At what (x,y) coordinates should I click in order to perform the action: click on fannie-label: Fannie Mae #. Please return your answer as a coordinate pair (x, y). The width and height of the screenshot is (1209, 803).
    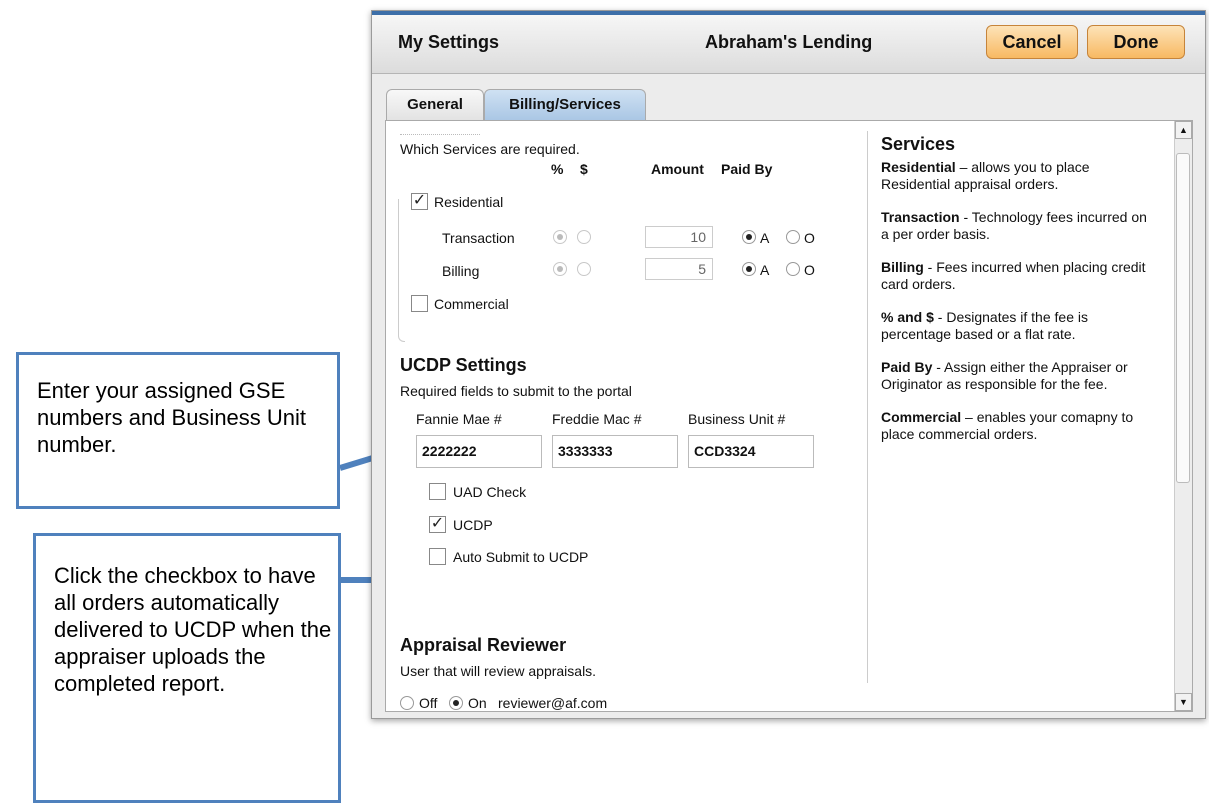
    Looking at the image, I should click on (459, 419).